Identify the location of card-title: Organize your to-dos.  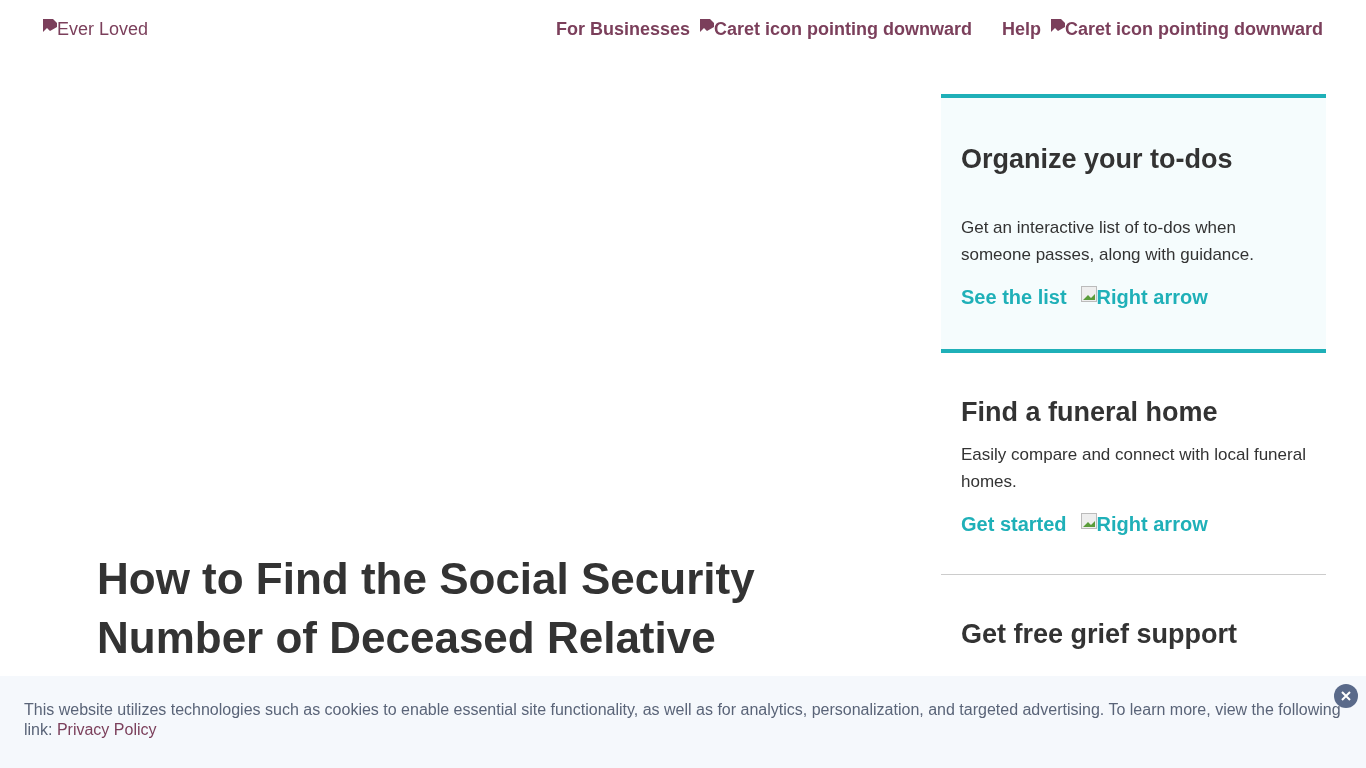
(1097, 159).